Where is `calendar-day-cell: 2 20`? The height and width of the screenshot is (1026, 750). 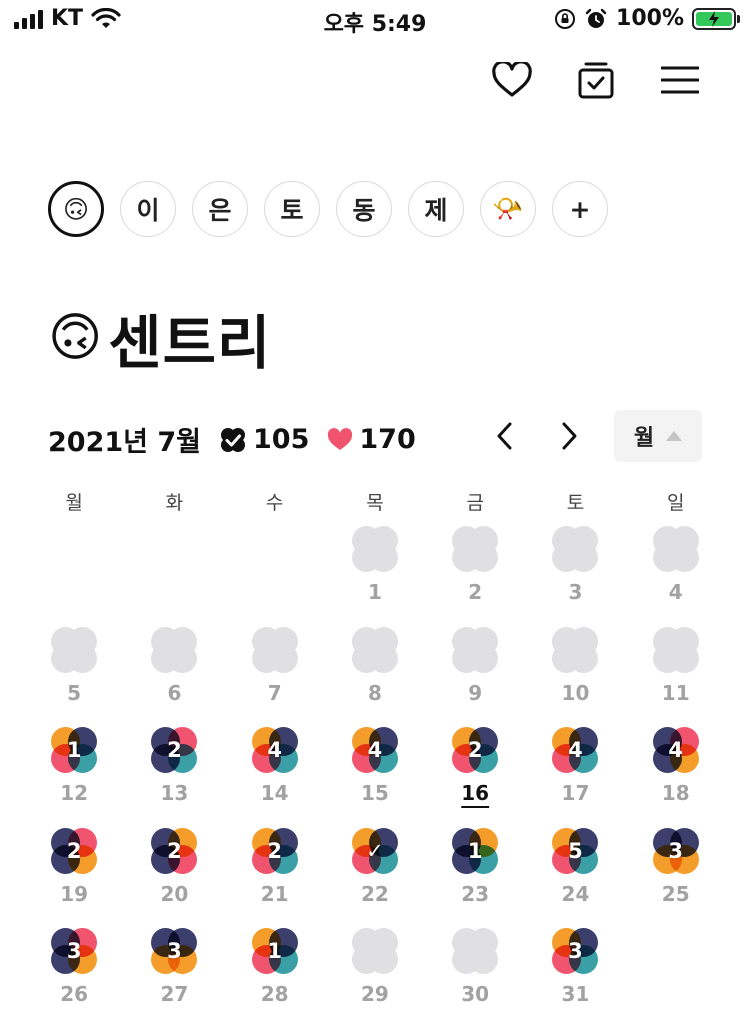
calendar-day-cell: 2 20 is located at coordinates (174, 874).